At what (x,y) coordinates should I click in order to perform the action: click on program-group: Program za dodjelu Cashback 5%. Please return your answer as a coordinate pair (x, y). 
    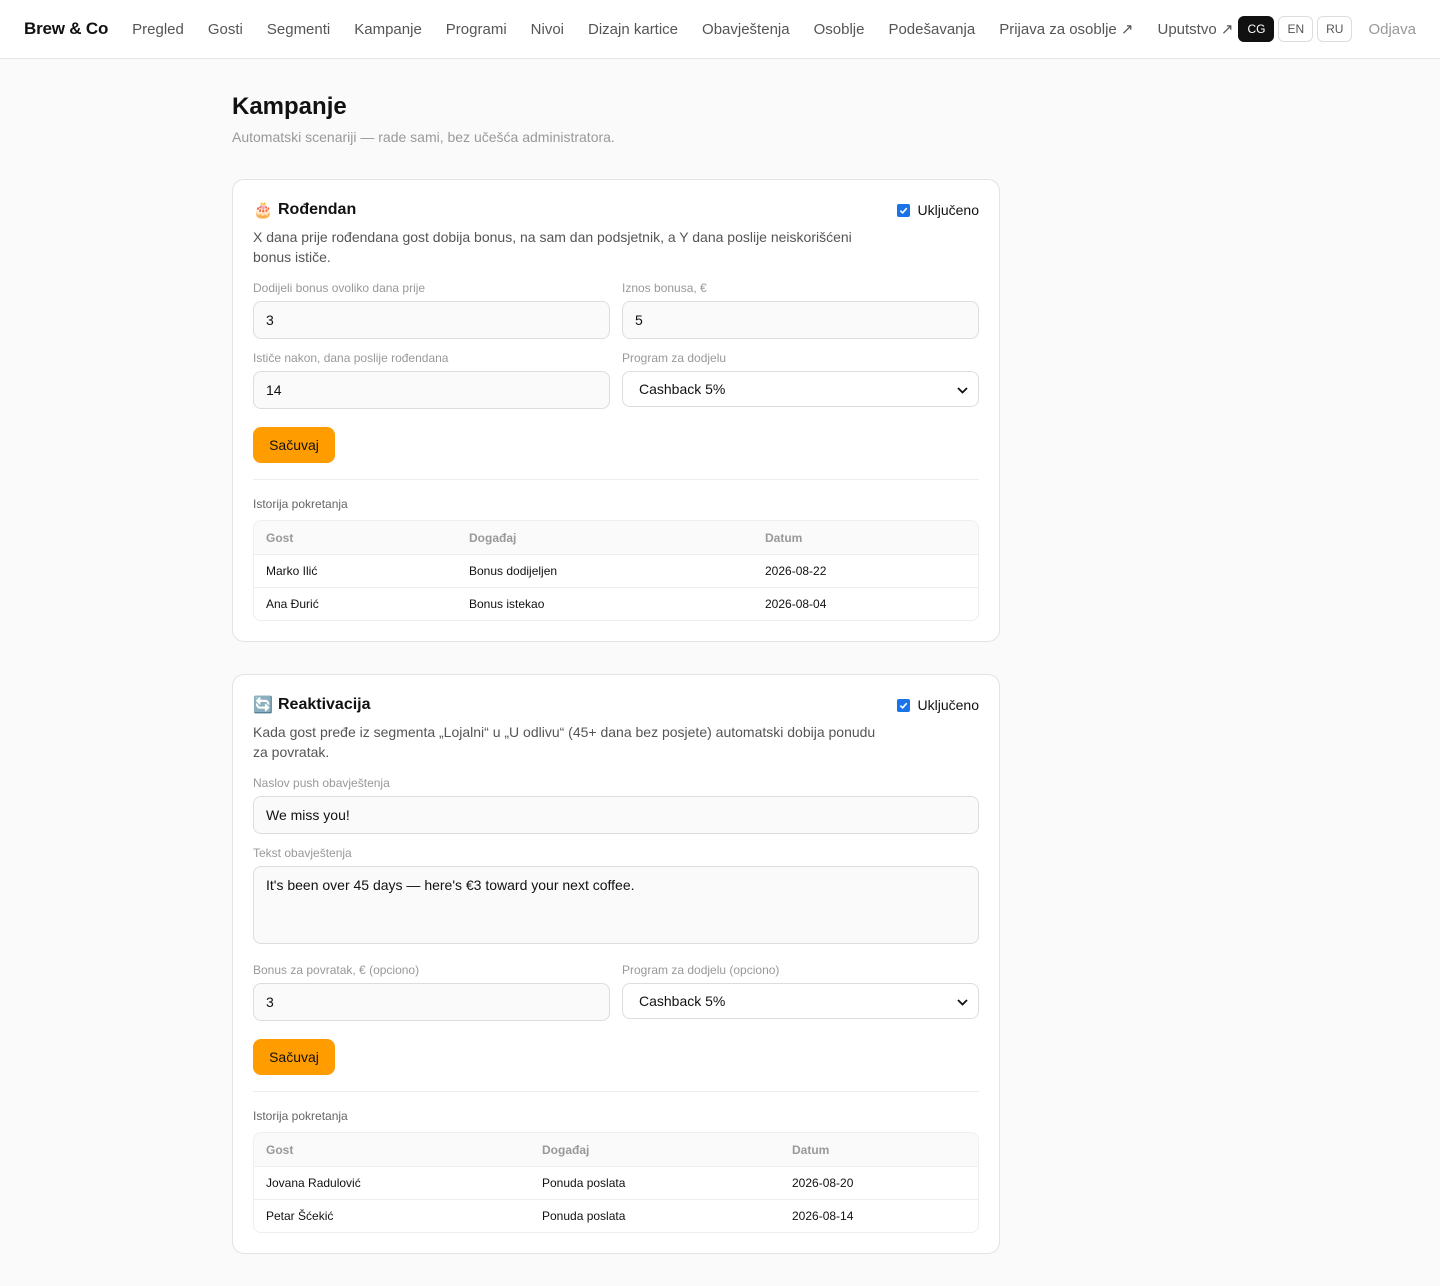
    Looking at the image, I should click on (800, 380).